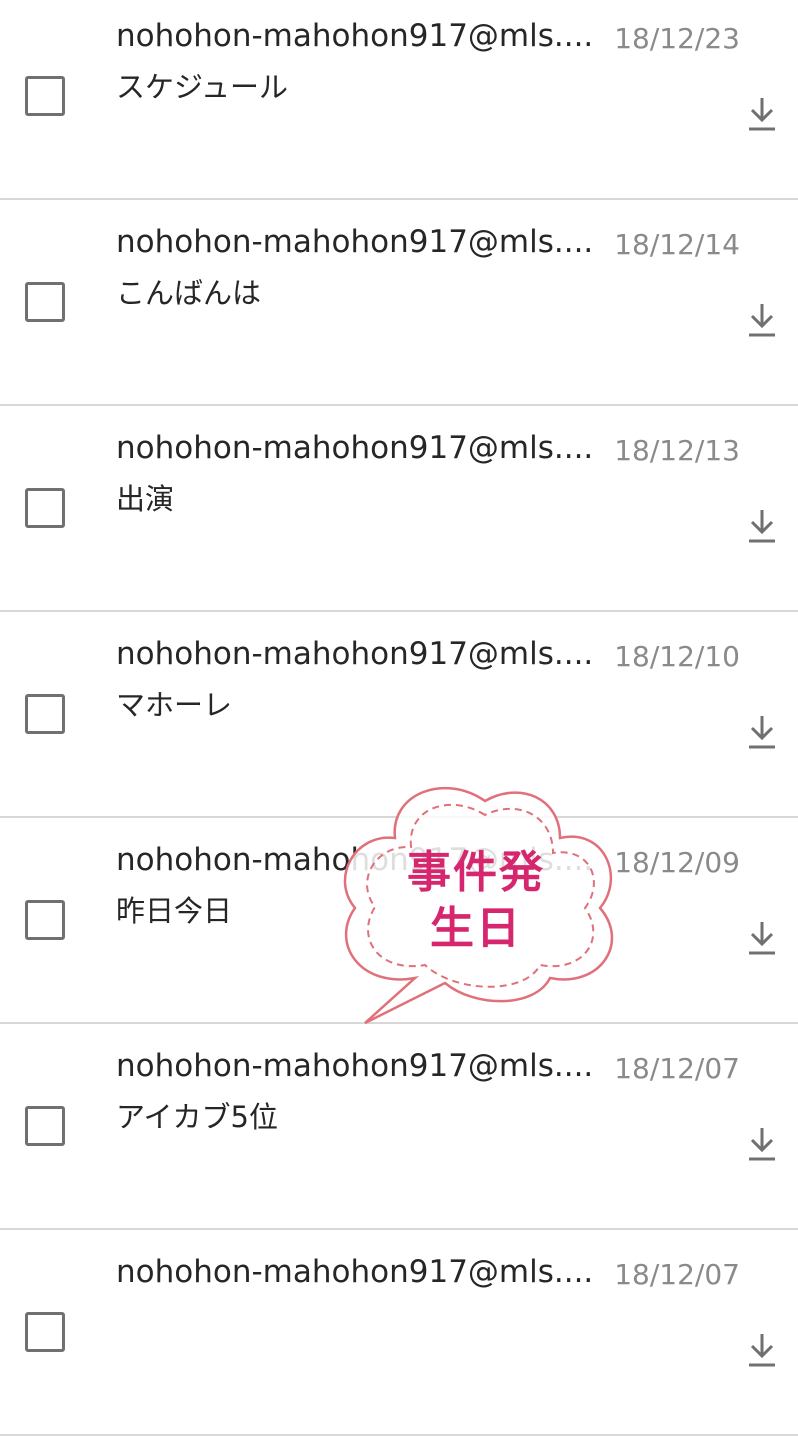 This screenshot has height=1436, width=798. What do you see at coordinates (145, 499) in the screenshot?
I see `message-subject: 出演` at bounding box center [145, 499].